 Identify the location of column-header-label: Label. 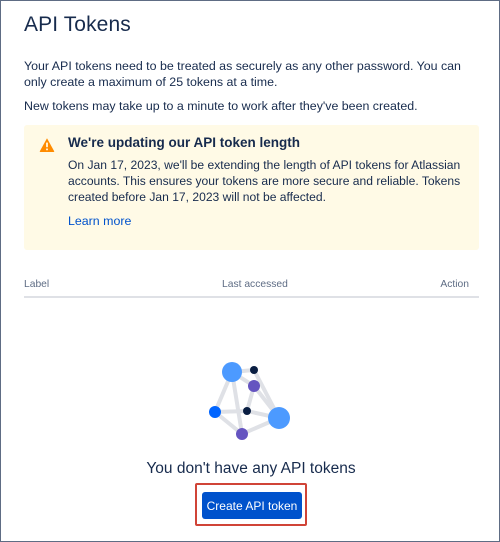
(37, 284).